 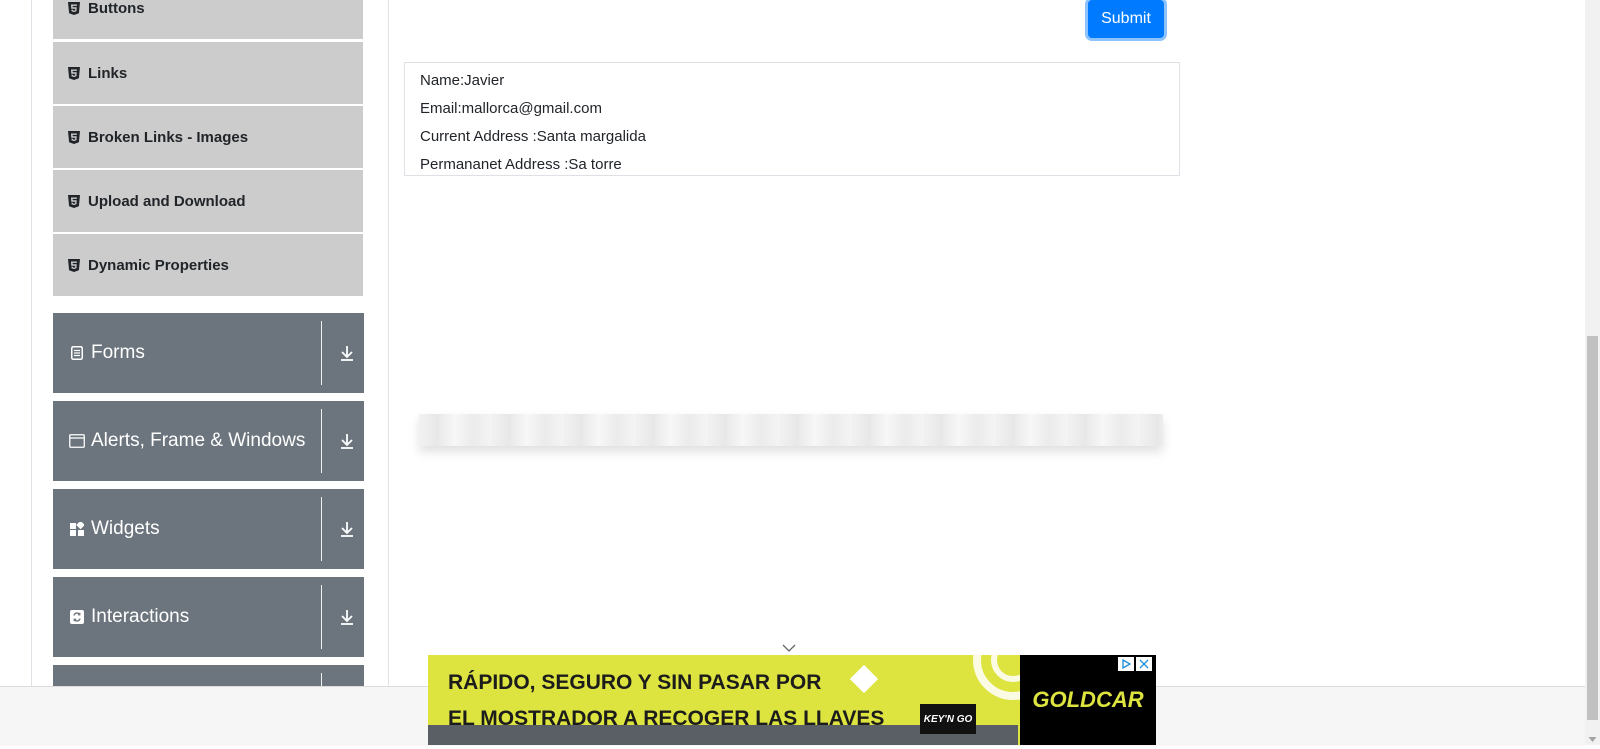 I want to click on sidebar-item-label: Buttons, so click(x=116, y=8).